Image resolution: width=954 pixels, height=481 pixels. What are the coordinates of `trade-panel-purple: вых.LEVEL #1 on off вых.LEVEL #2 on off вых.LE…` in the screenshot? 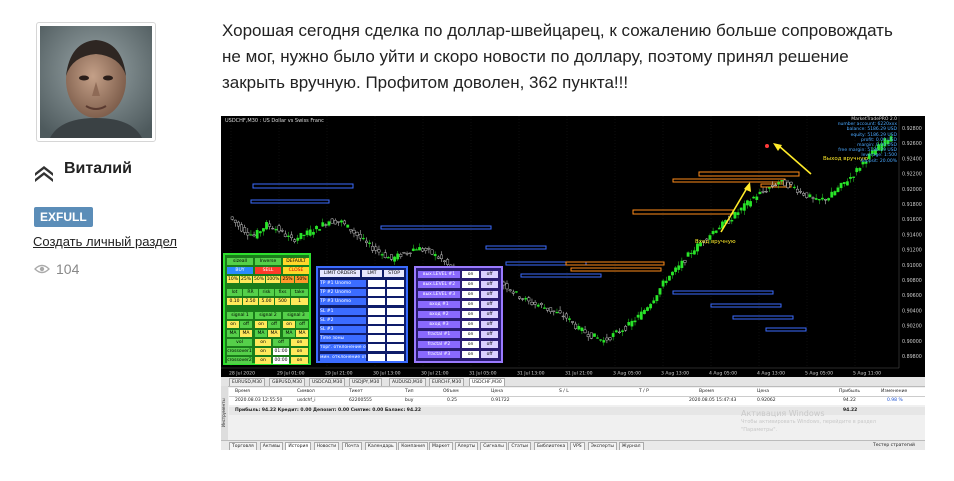 It's located at (458, 314).